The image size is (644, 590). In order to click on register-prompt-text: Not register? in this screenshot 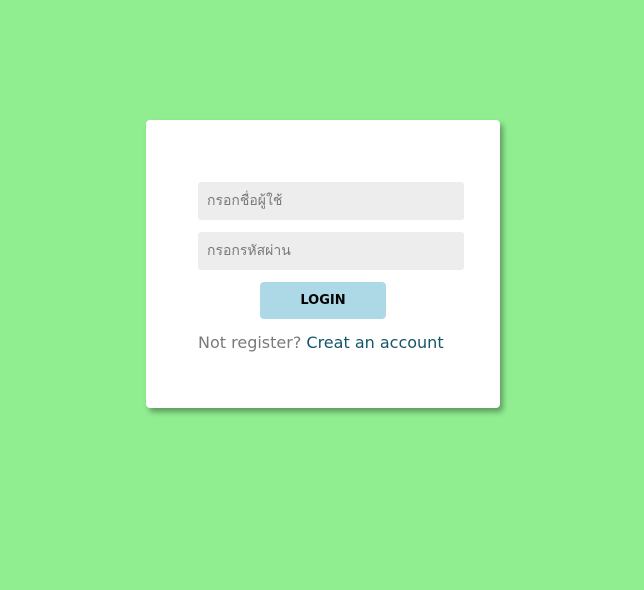, I will do `click(250, 342)`.